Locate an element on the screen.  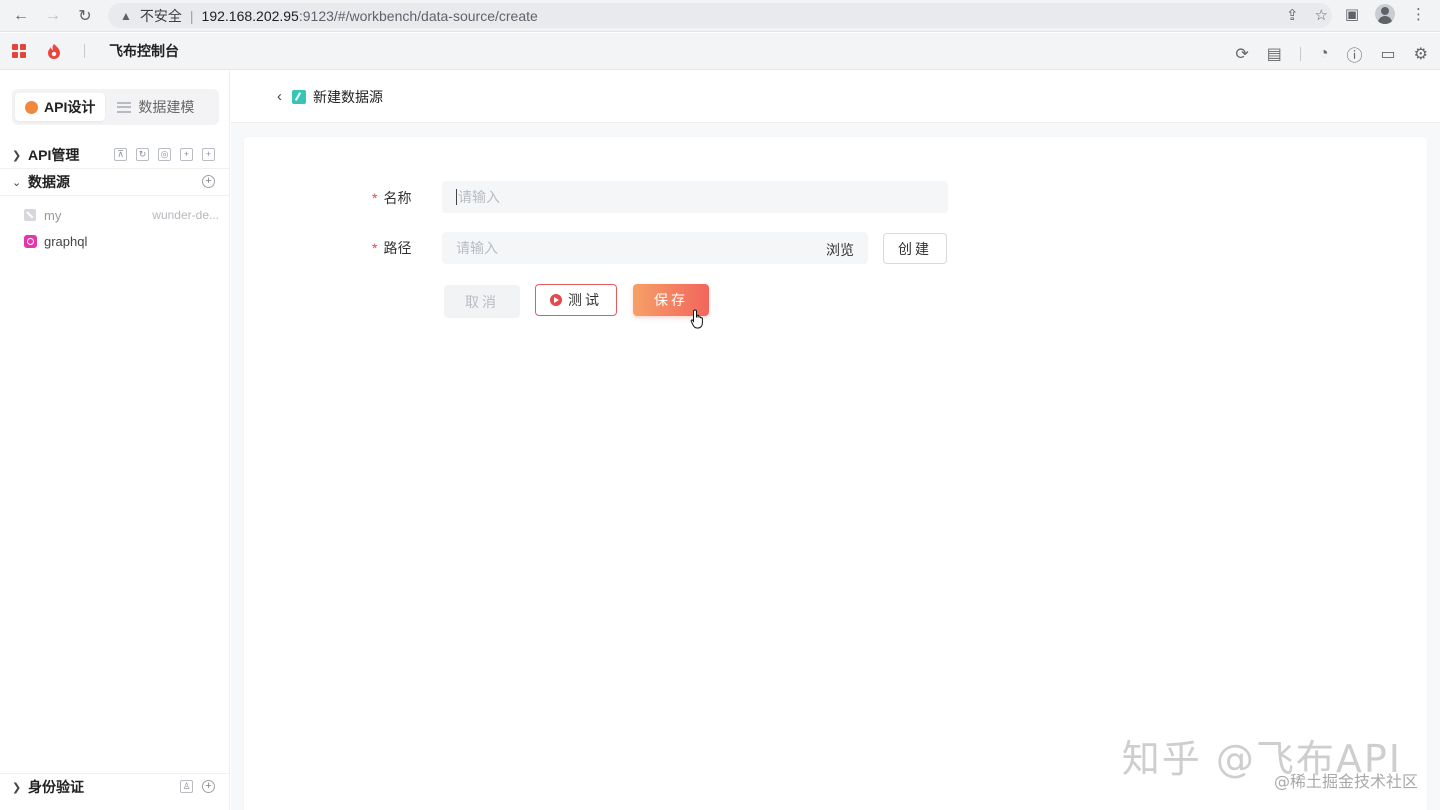
settings-gear-icon: ⚙ is located at coordinates (1421, 54).